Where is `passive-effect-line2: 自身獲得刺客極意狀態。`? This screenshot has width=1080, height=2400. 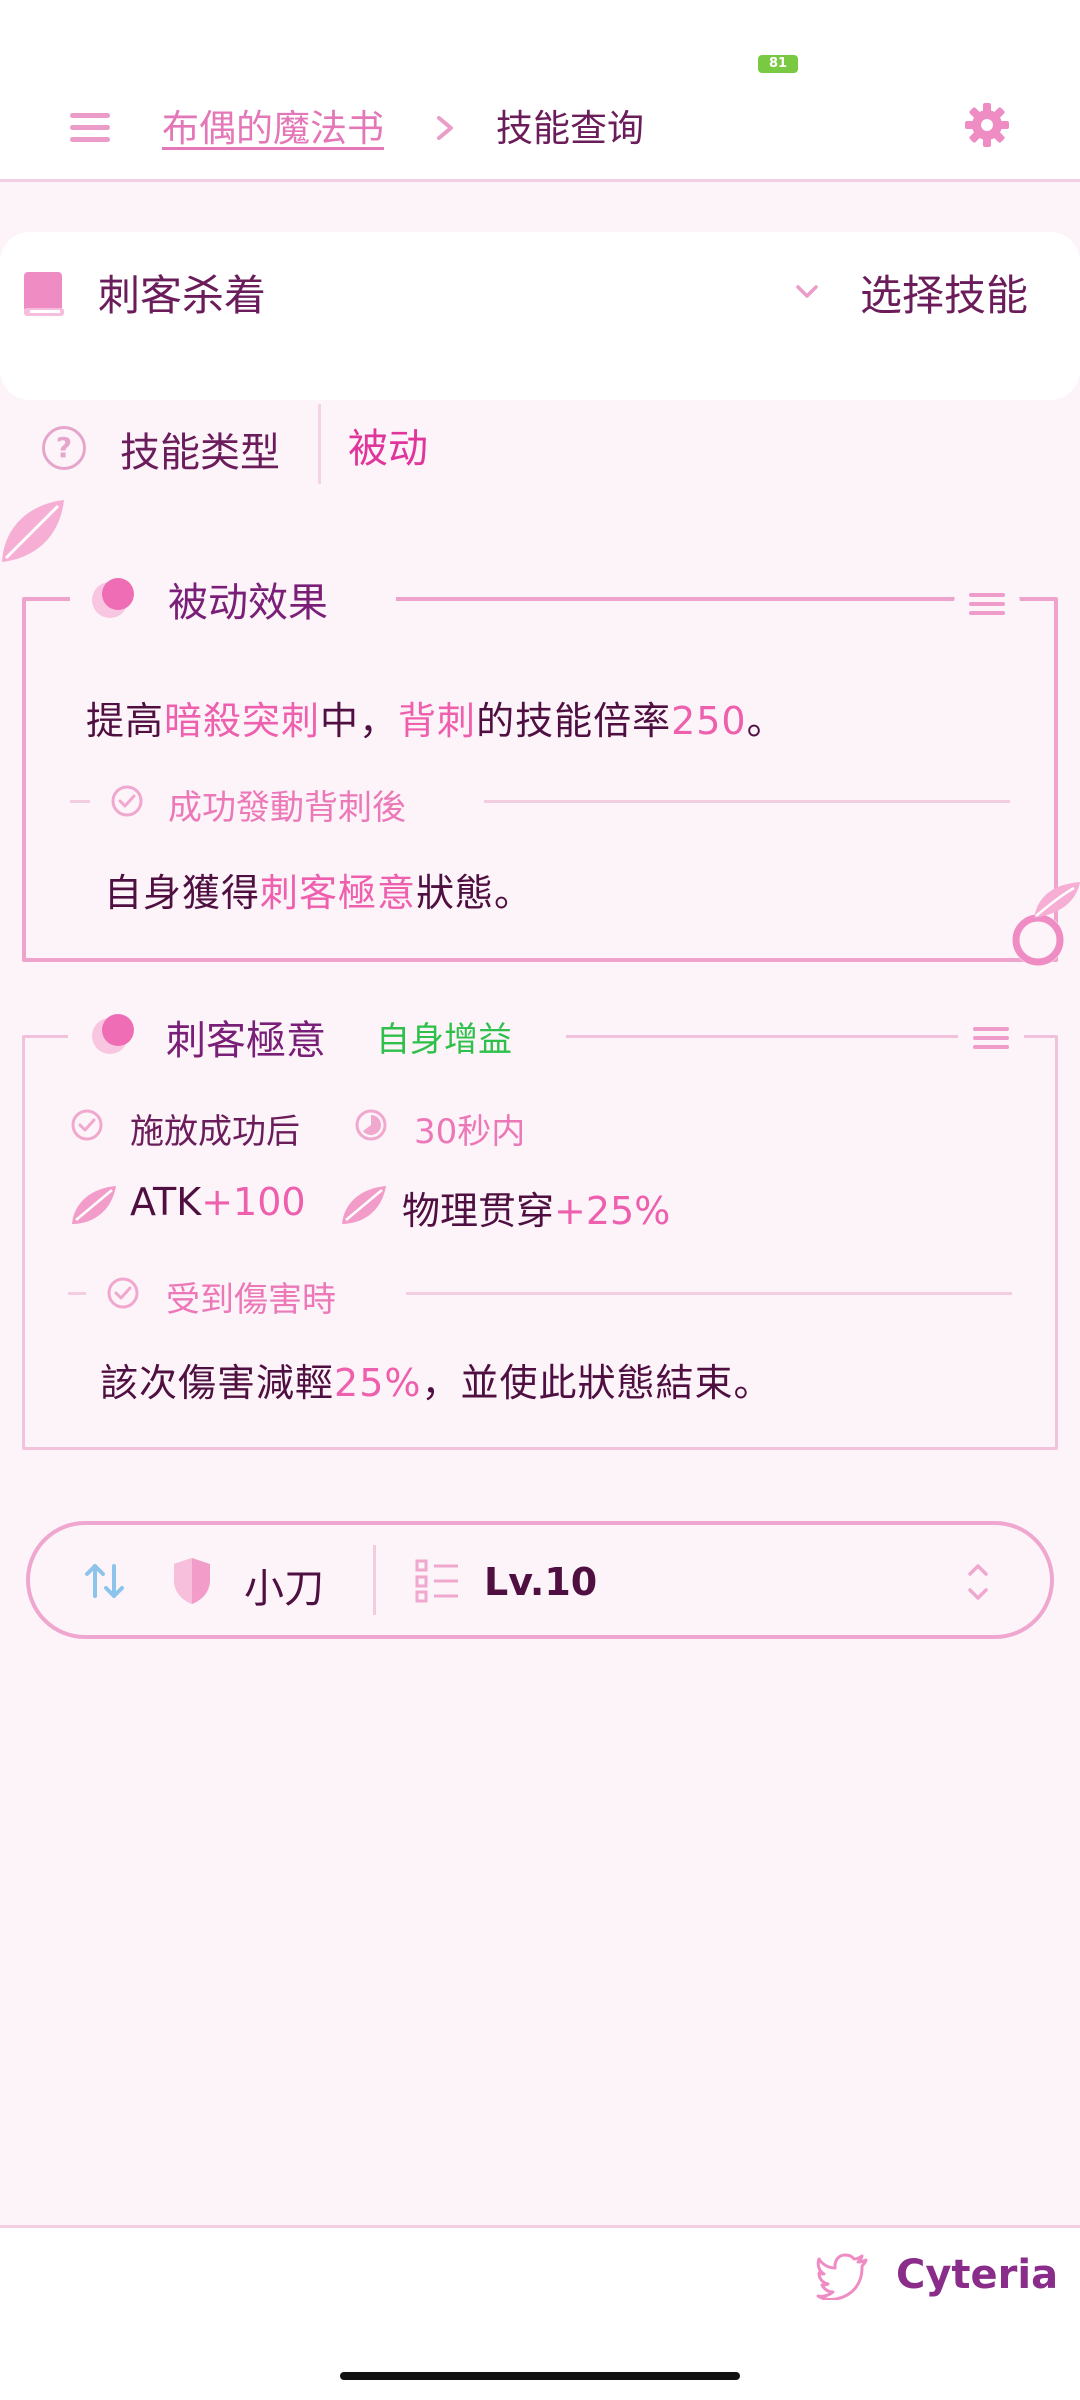 passive-effect-line2: 自身獲得刺客極意狀態。 is located at coordinates (319, 893).